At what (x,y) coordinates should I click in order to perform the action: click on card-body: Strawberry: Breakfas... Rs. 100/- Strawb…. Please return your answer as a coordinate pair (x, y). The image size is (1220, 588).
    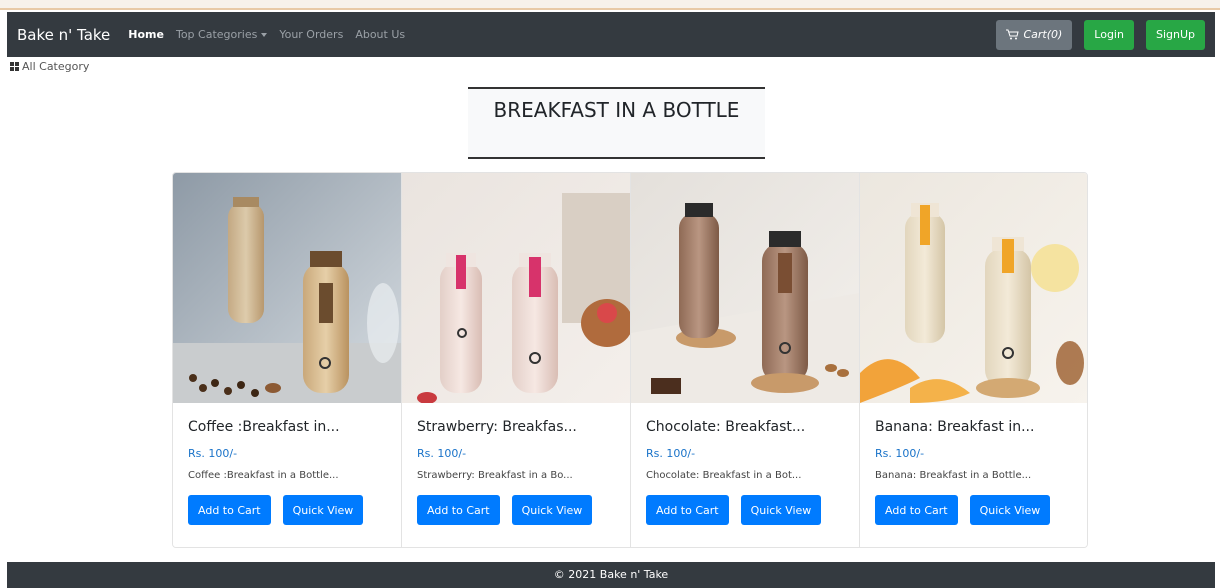
    Looking at the image, I should click on (516, 464).